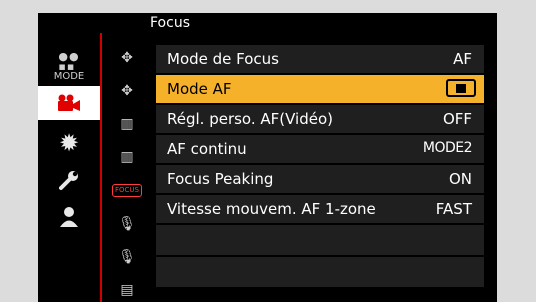  What do you see at coordinates (453, 209) in the screenshot?
I see `menu-row-value: FAST` at bounding box center [453, 209].